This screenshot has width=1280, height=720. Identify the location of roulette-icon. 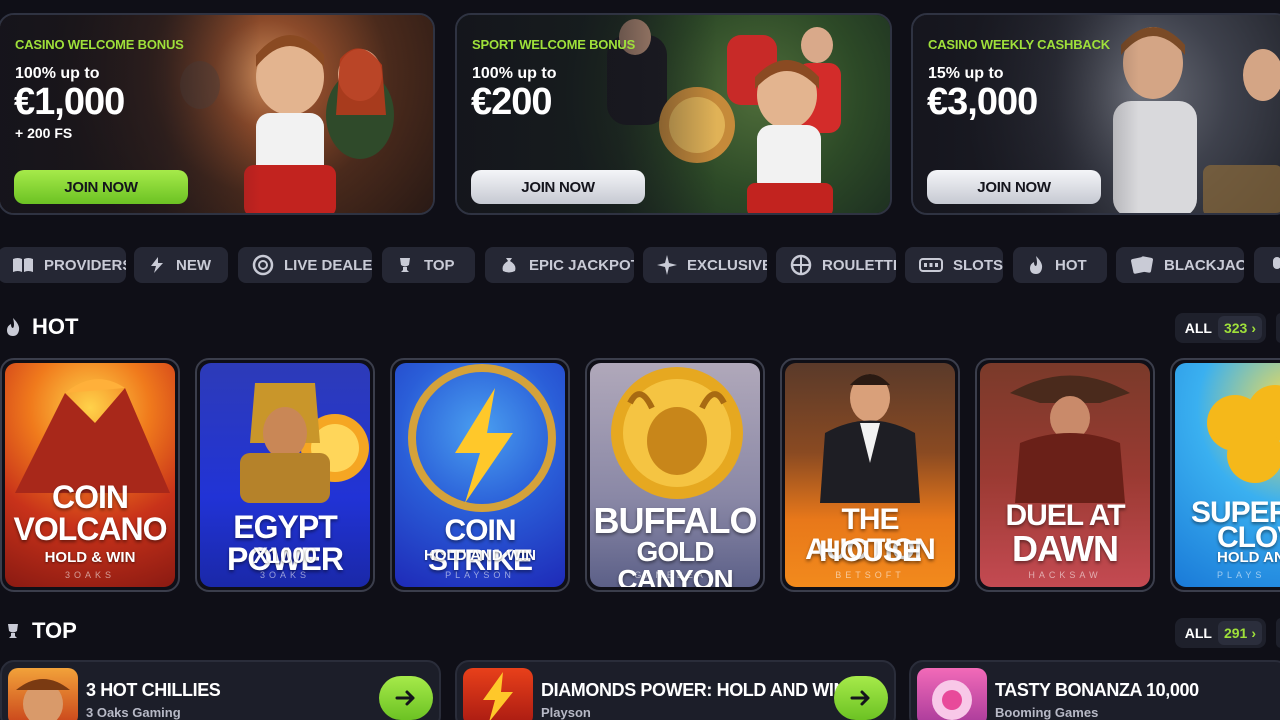
(801, 265).